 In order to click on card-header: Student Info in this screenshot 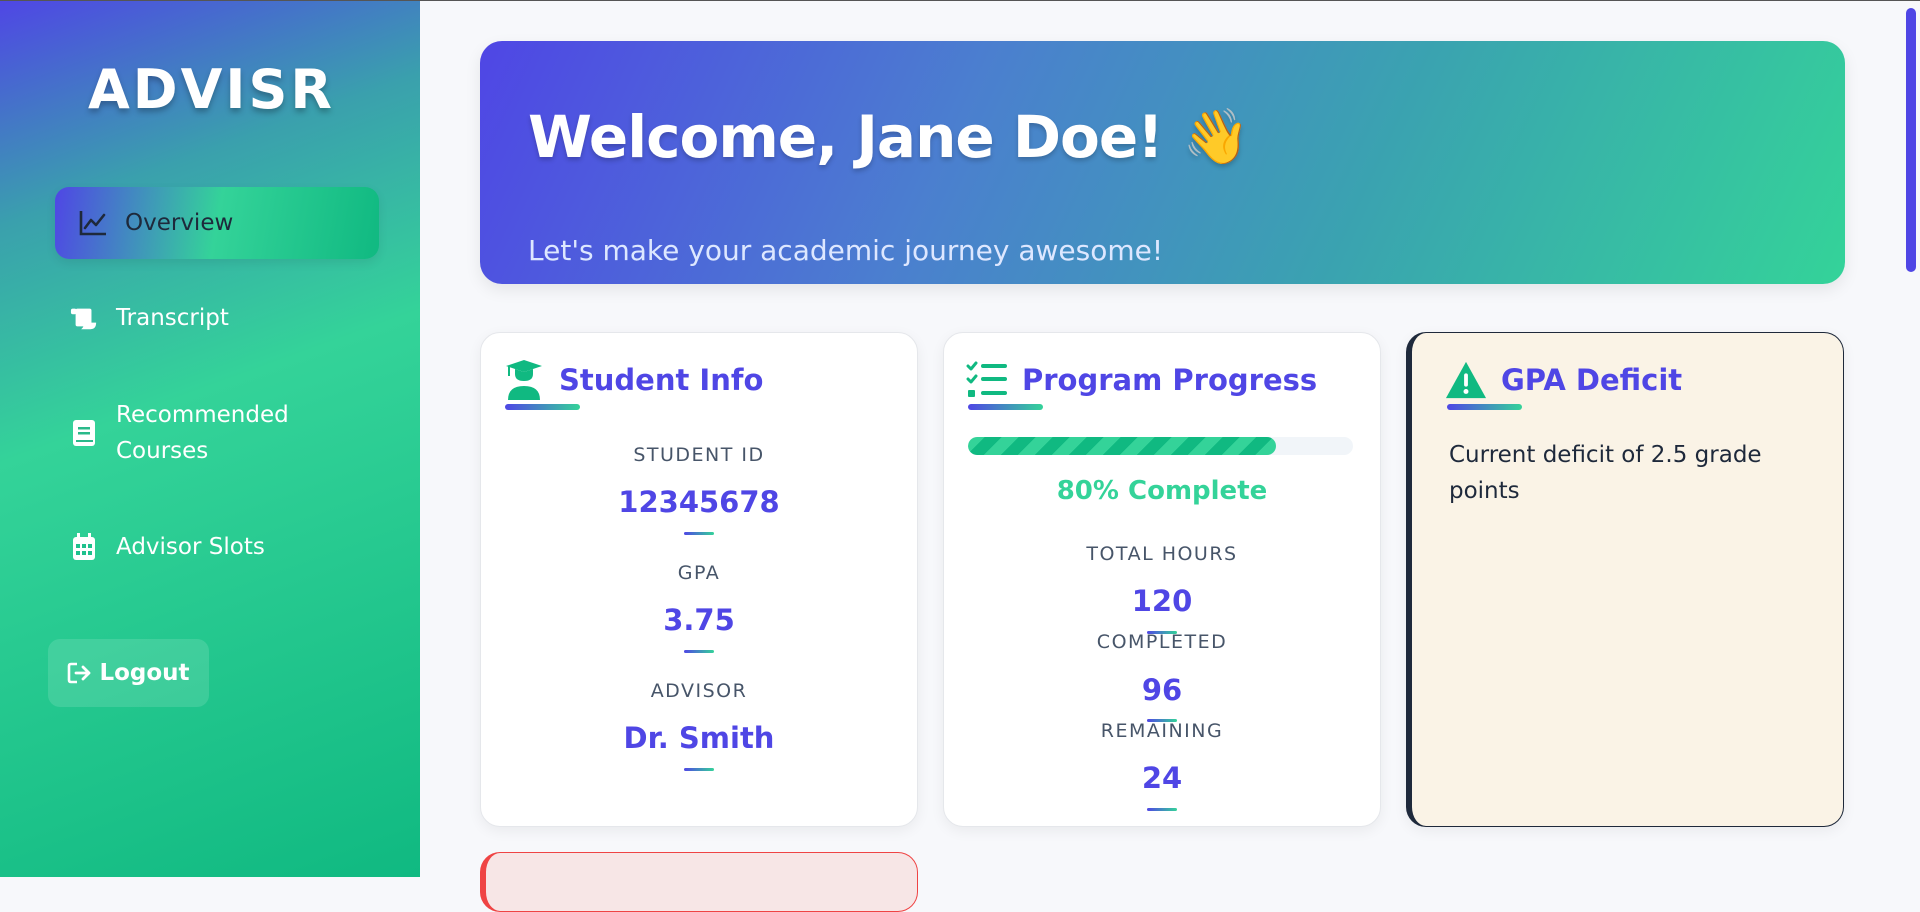, I will do `click(633, 380)`.